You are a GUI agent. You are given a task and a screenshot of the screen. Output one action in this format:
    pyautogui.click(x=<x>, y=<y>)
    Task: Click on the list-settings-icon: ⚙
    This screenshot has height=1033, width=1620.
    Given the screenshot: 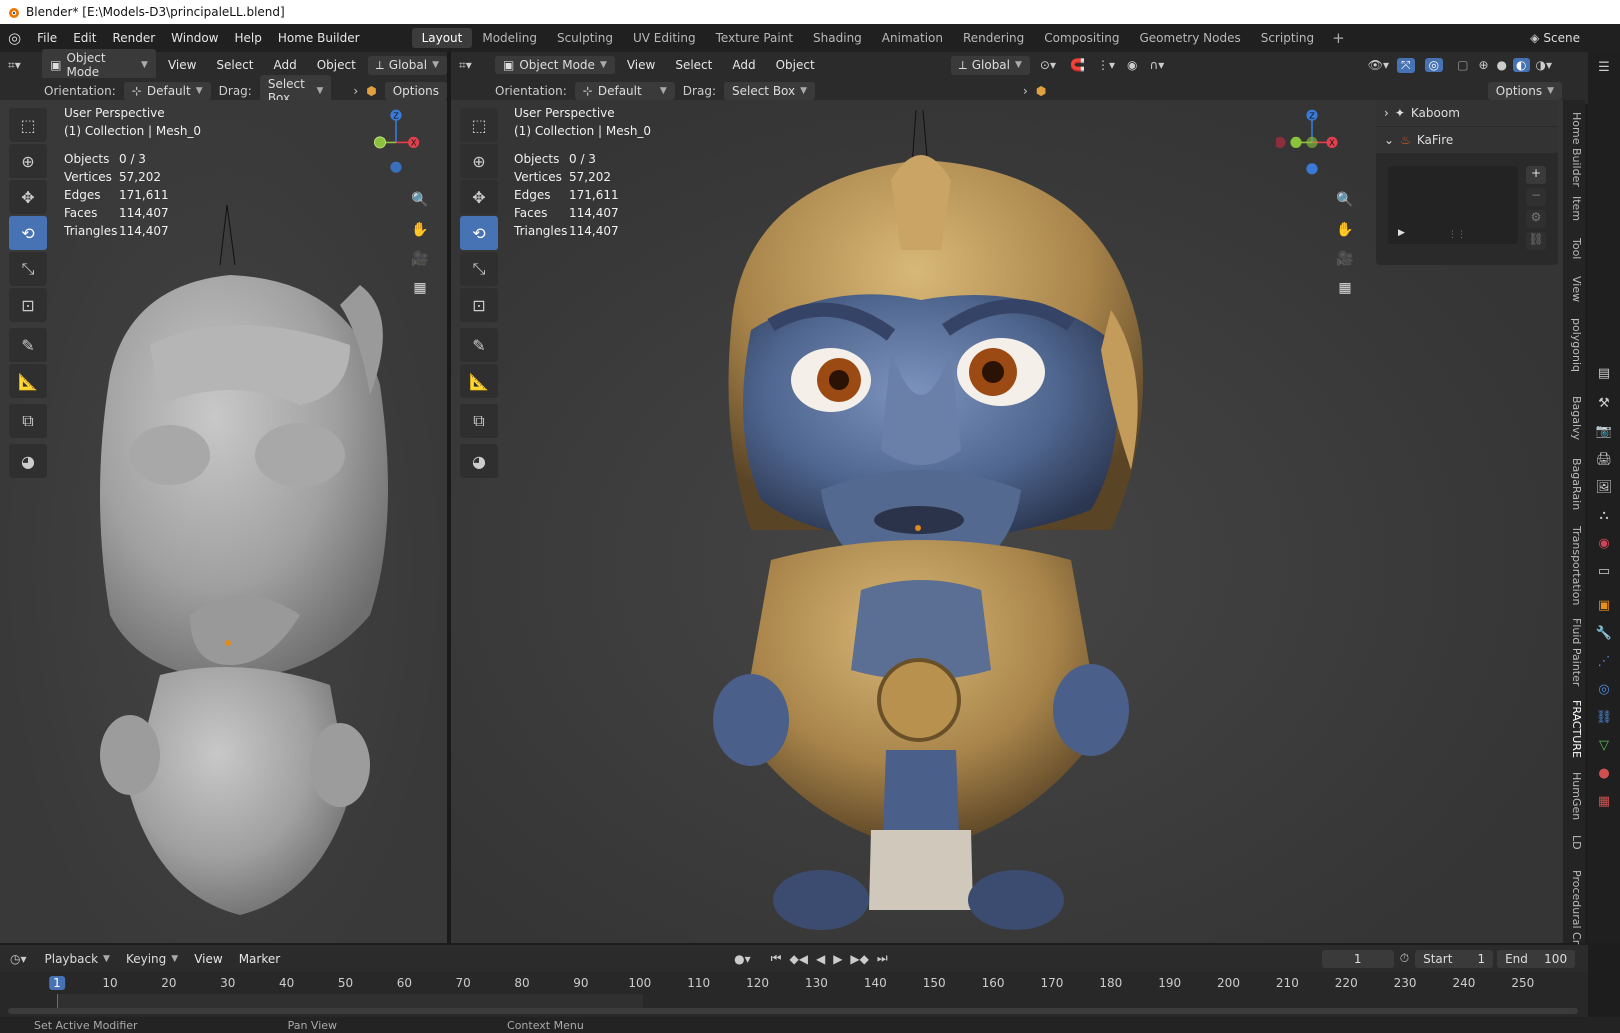 What is the action you would take?
    pyautogui.click(x=1536, y=219)
    